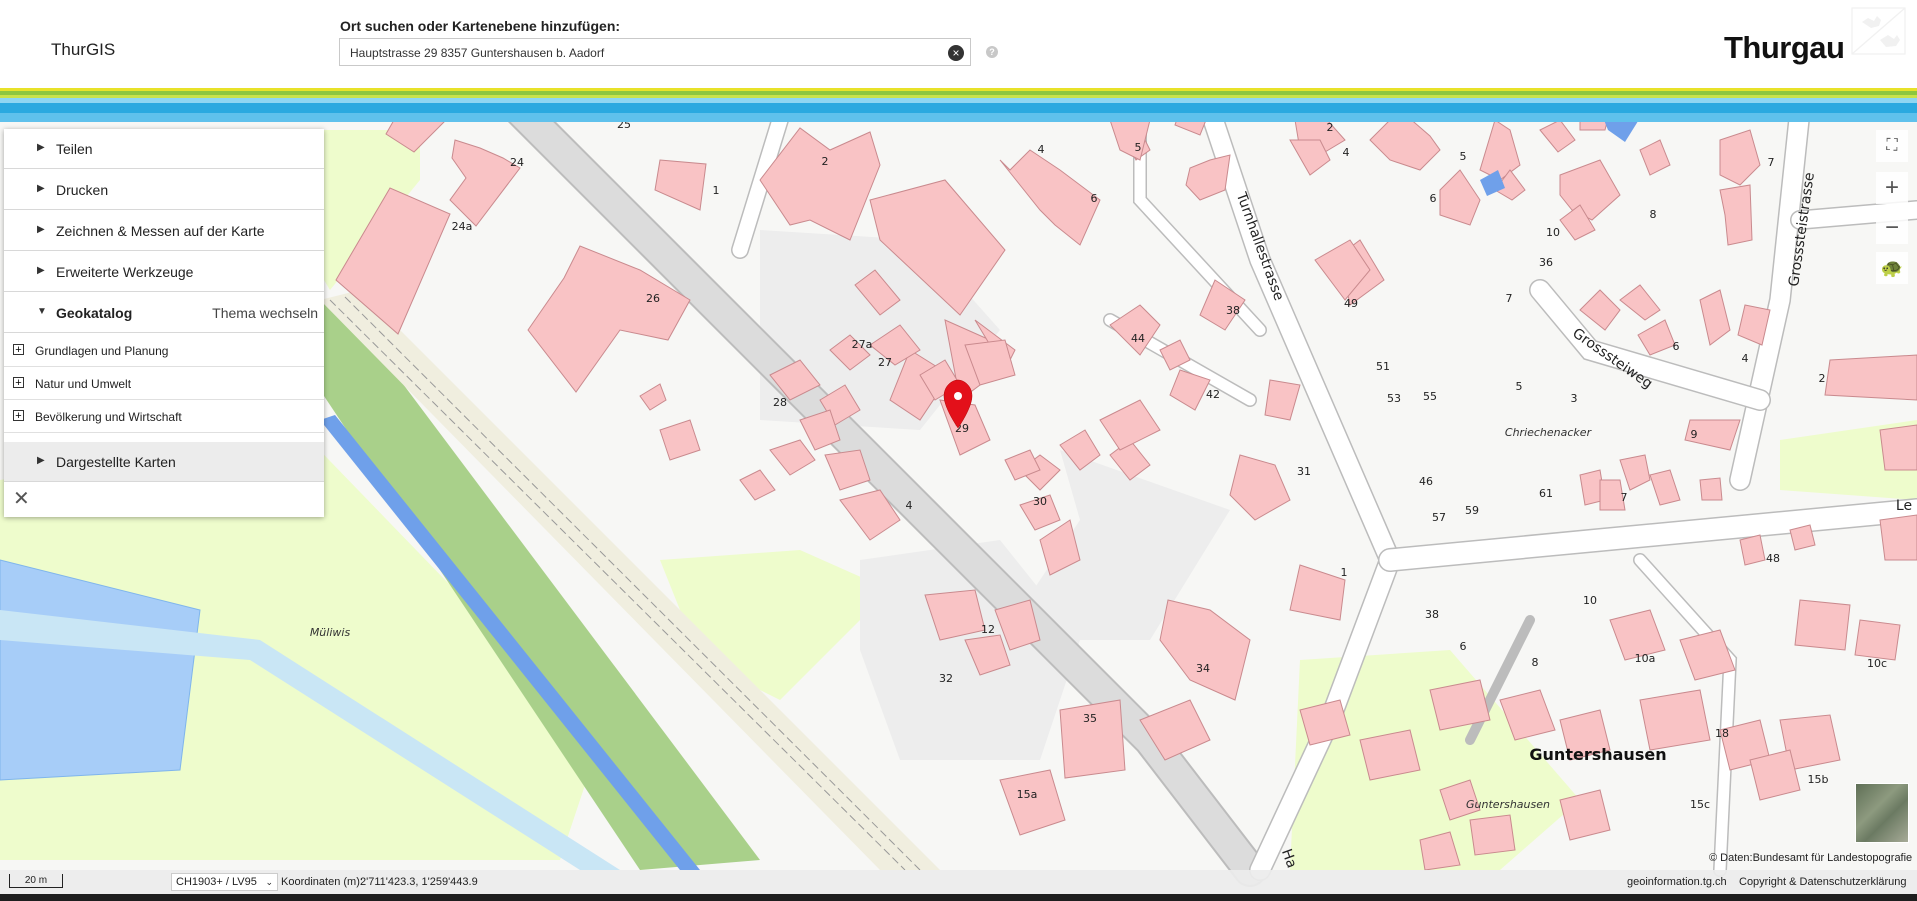  I want to click on coordinates-value: 2'711'423.3, 1'259'443.9, so click(419, 882).